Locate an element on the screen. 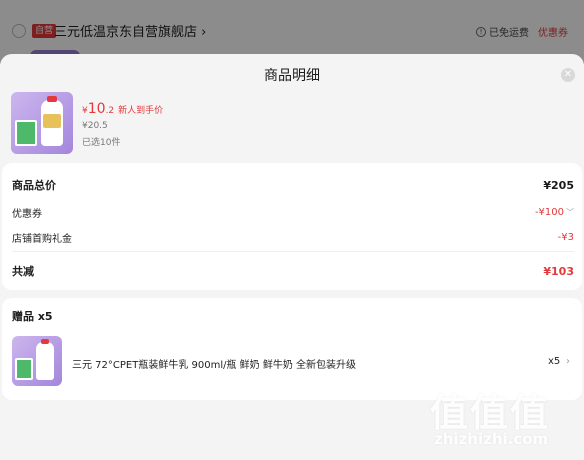  total-reduce-label: 共减 is located at coordinates (23, 271).